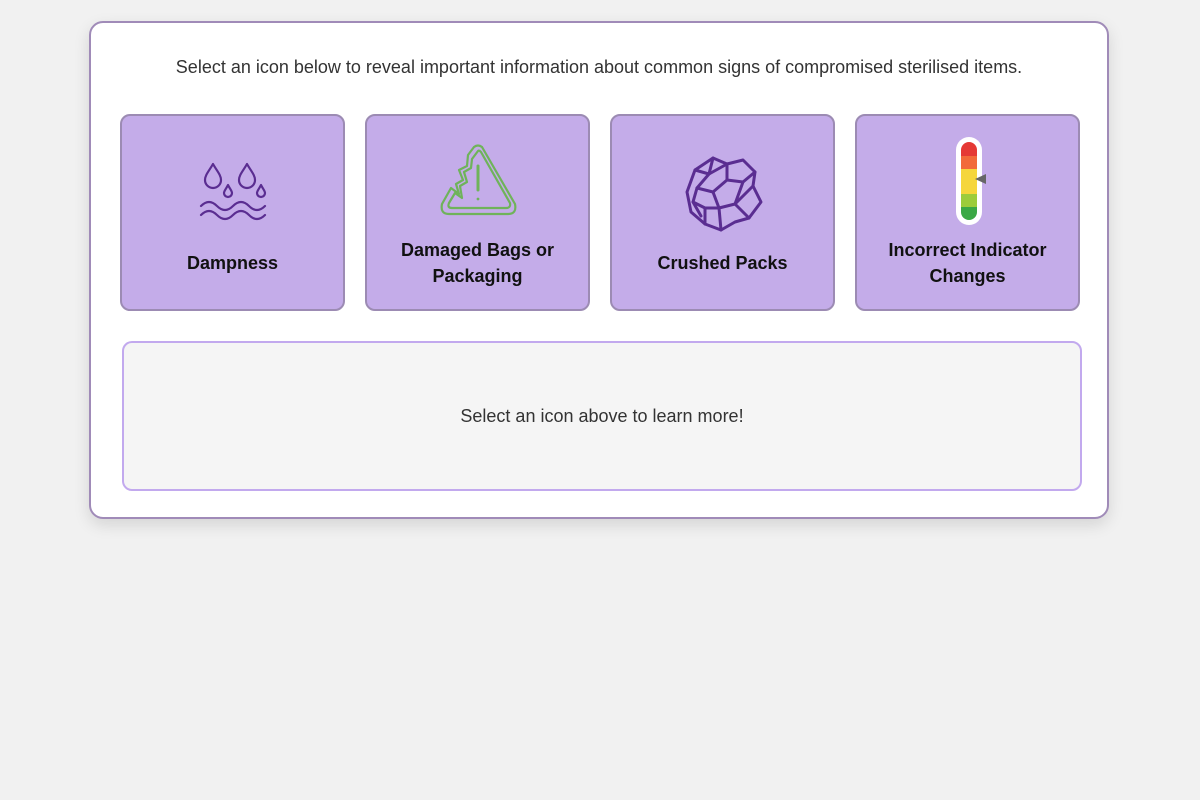 This screenshot has height=800, width=1200. I want to click on card-crushed-packs: Crushed Packs, so click(722, 212).